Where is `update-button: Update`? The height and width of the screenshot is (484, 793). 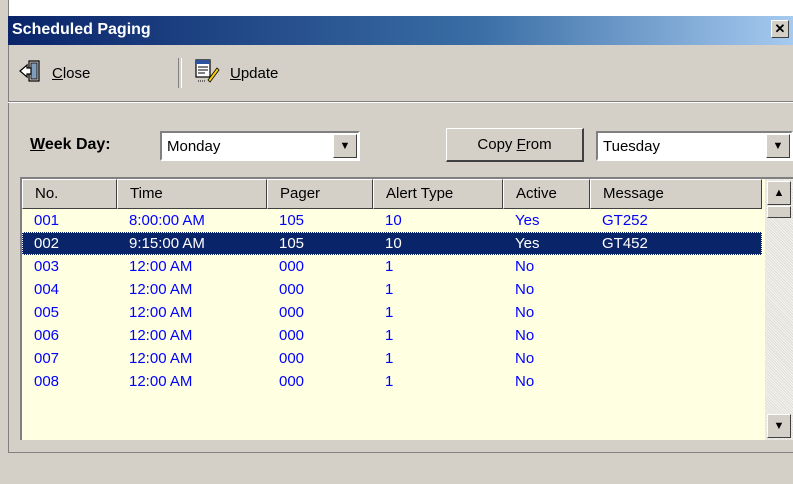 update-button: Update is located at coordinates (236, 73).